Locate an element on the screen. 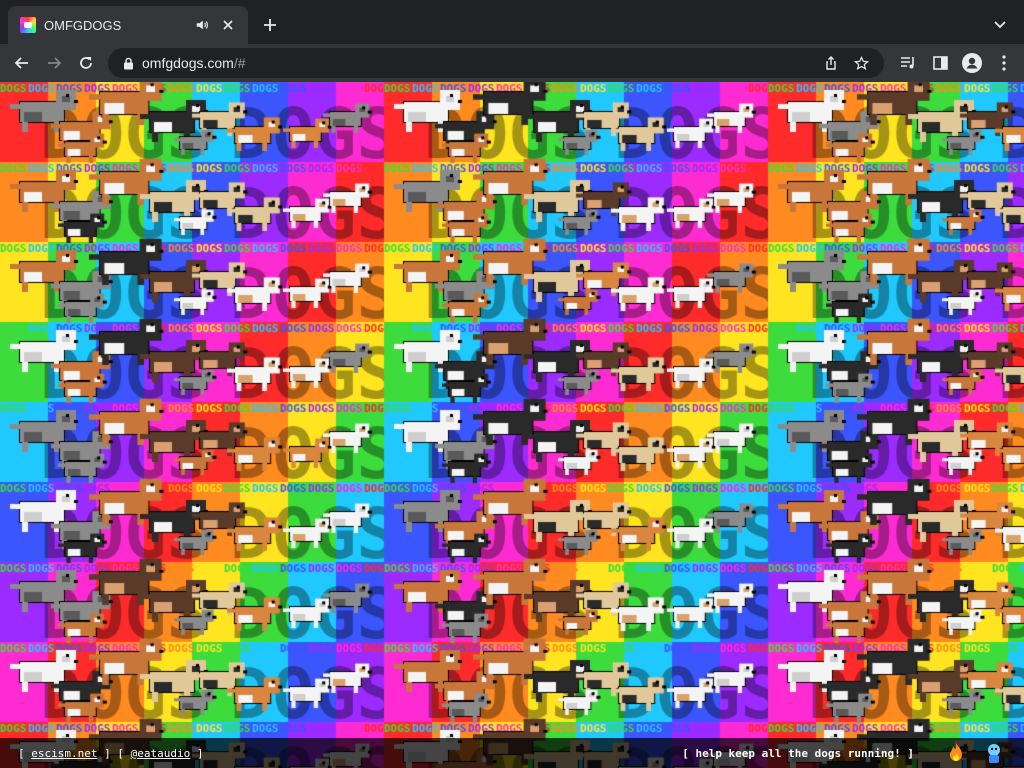  reload-icon is located at coordinates (86, 63).